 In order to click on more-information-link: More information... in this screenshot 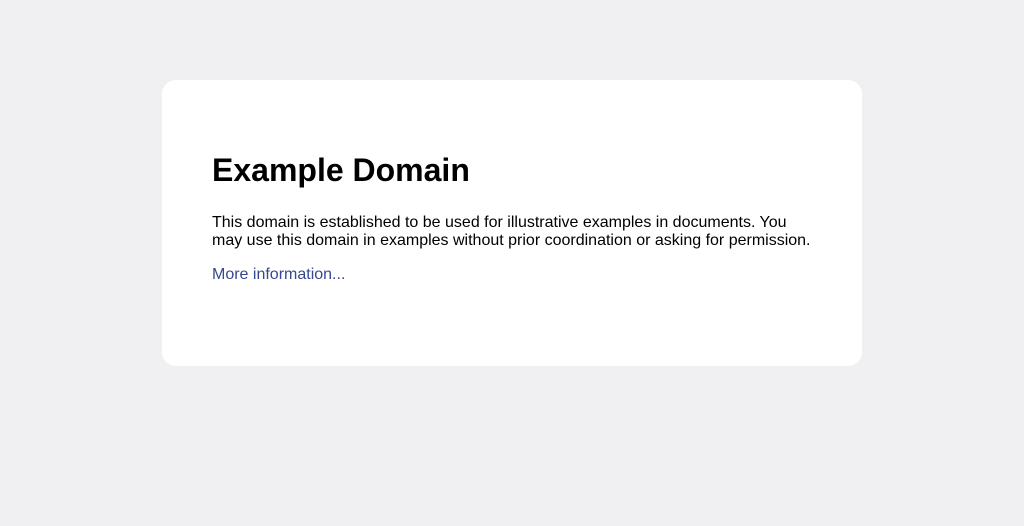, I will do `click(278, 274)`.